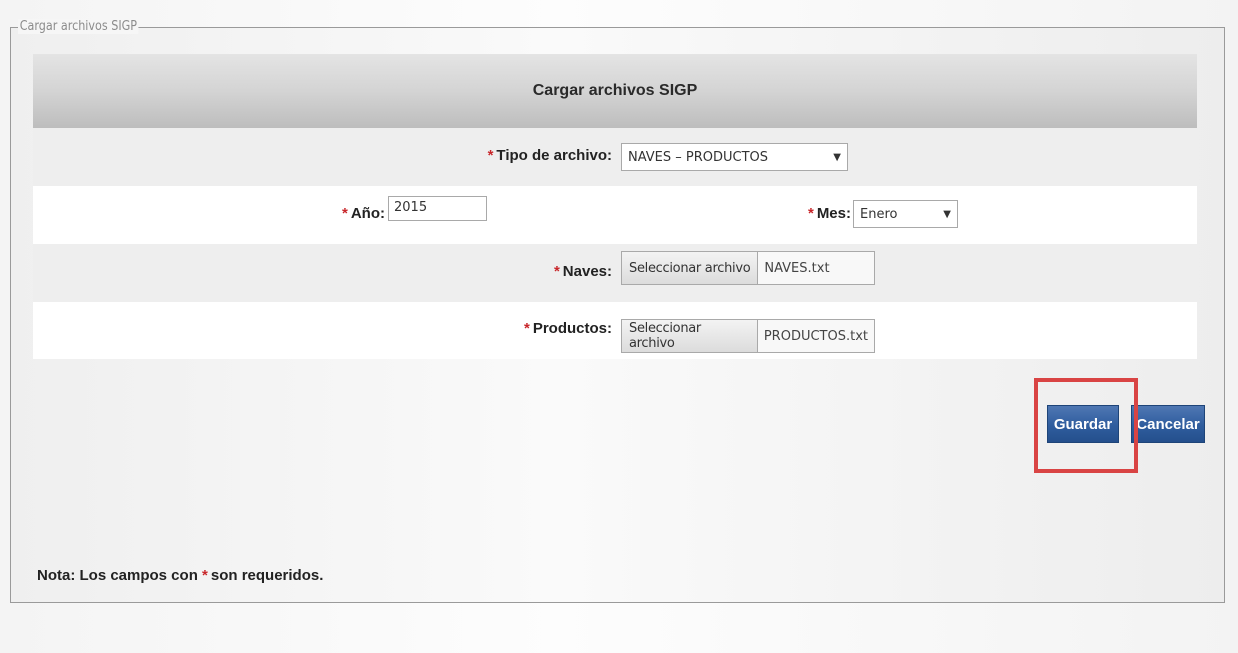 The image size is (1238, 653). I want to click on fieldset-legend: Cargar archivos SIGP, so click(78, 26).